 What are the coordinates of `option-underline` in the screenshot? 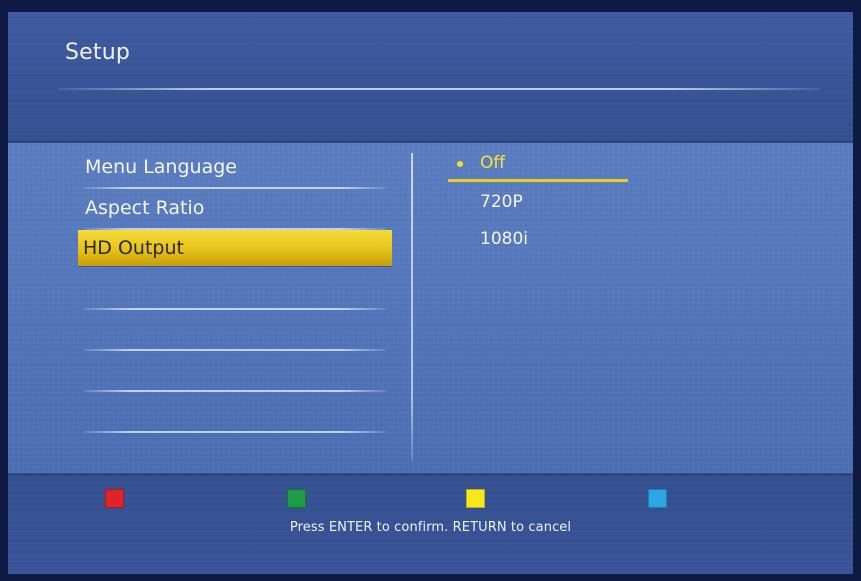 It's located at (538, 180).